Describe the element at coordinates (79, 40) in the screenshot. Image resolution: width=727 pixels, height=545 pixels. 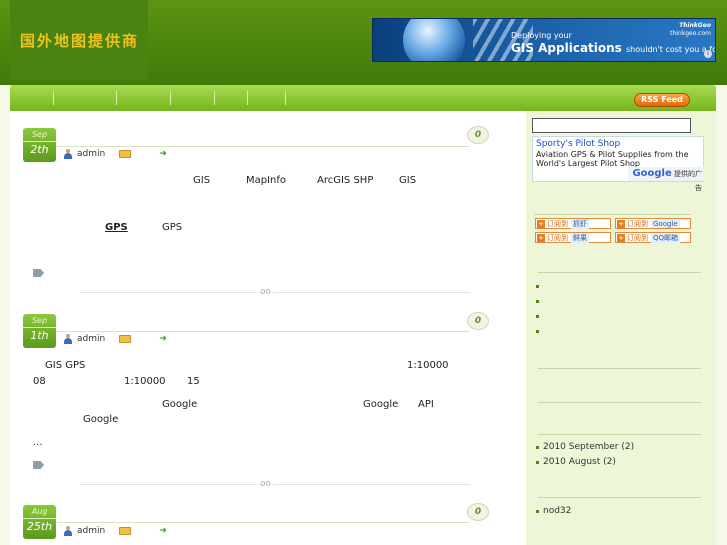
I see `site-title: 国外地图提供商` at that location.